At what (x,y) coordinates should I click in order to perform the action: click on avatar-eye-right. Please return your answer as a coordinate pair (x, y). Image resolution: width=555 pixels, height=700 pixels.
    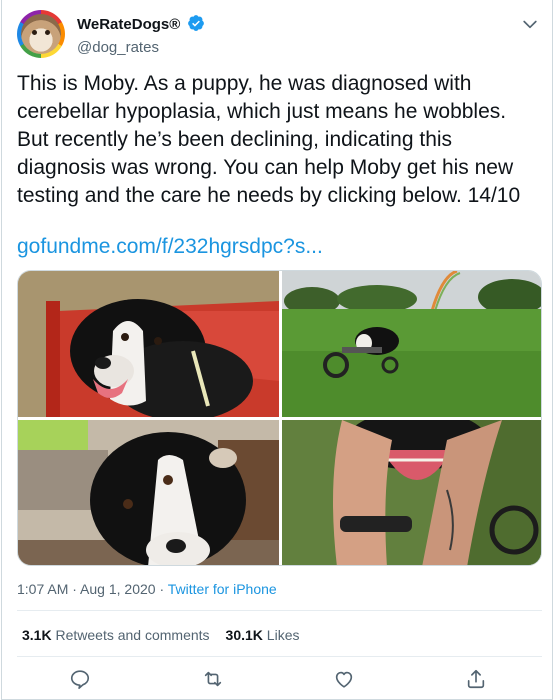
    Looking at the image, I should click on (47, 32).